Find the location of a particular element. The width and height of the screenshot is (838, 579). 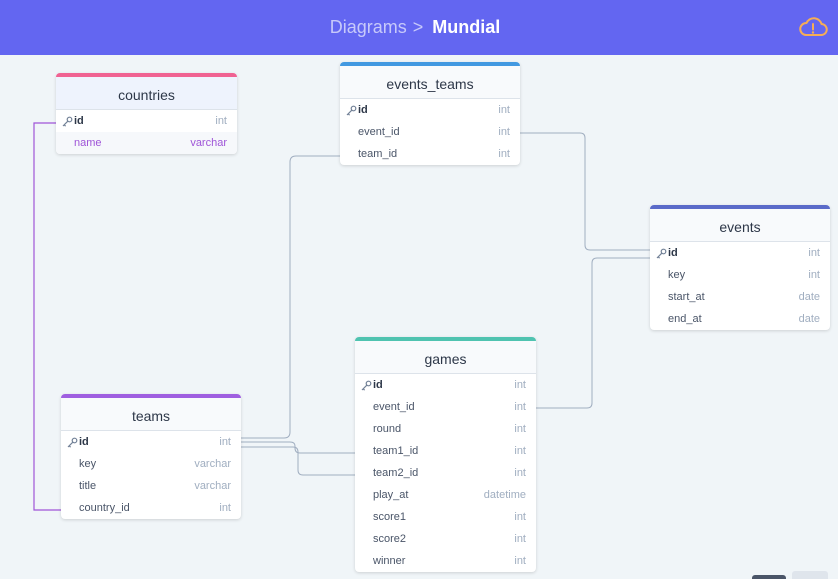

column-name: start_at is located at coordinates (686, 297).